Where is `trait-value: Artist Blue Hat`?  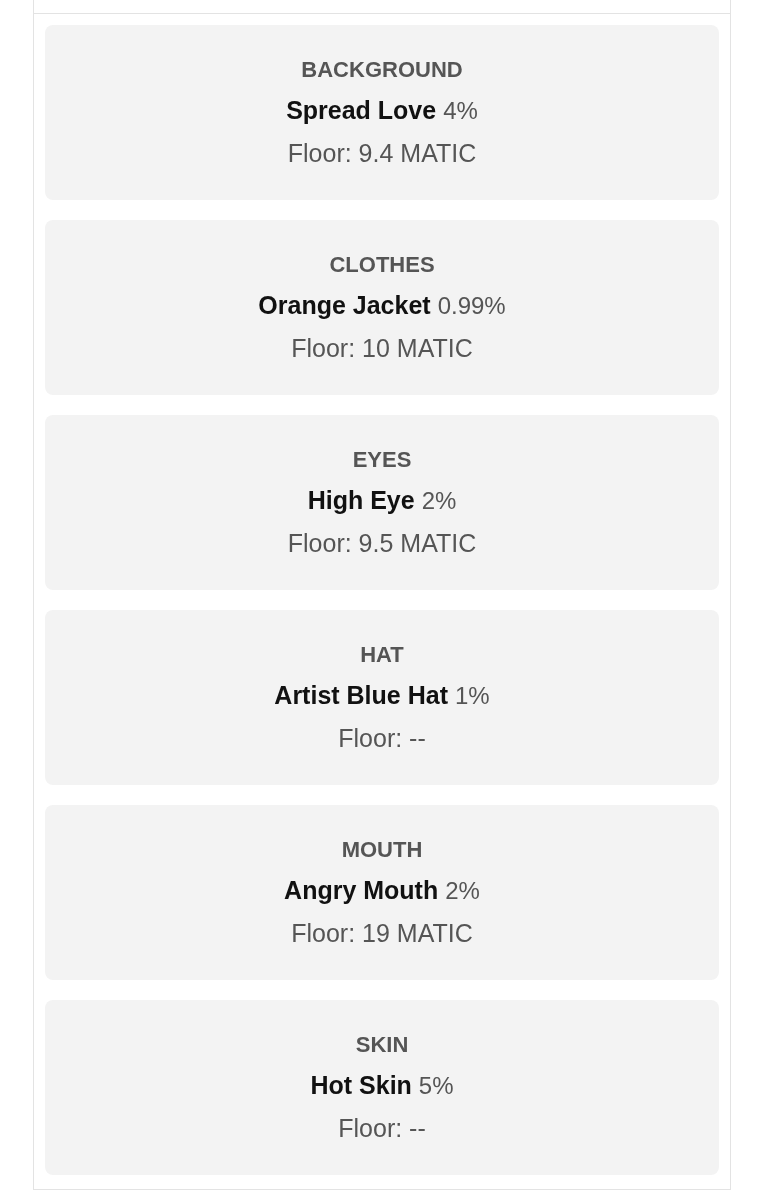
trait-value: Artist Blue Hat is located at coordinates (361, 695).